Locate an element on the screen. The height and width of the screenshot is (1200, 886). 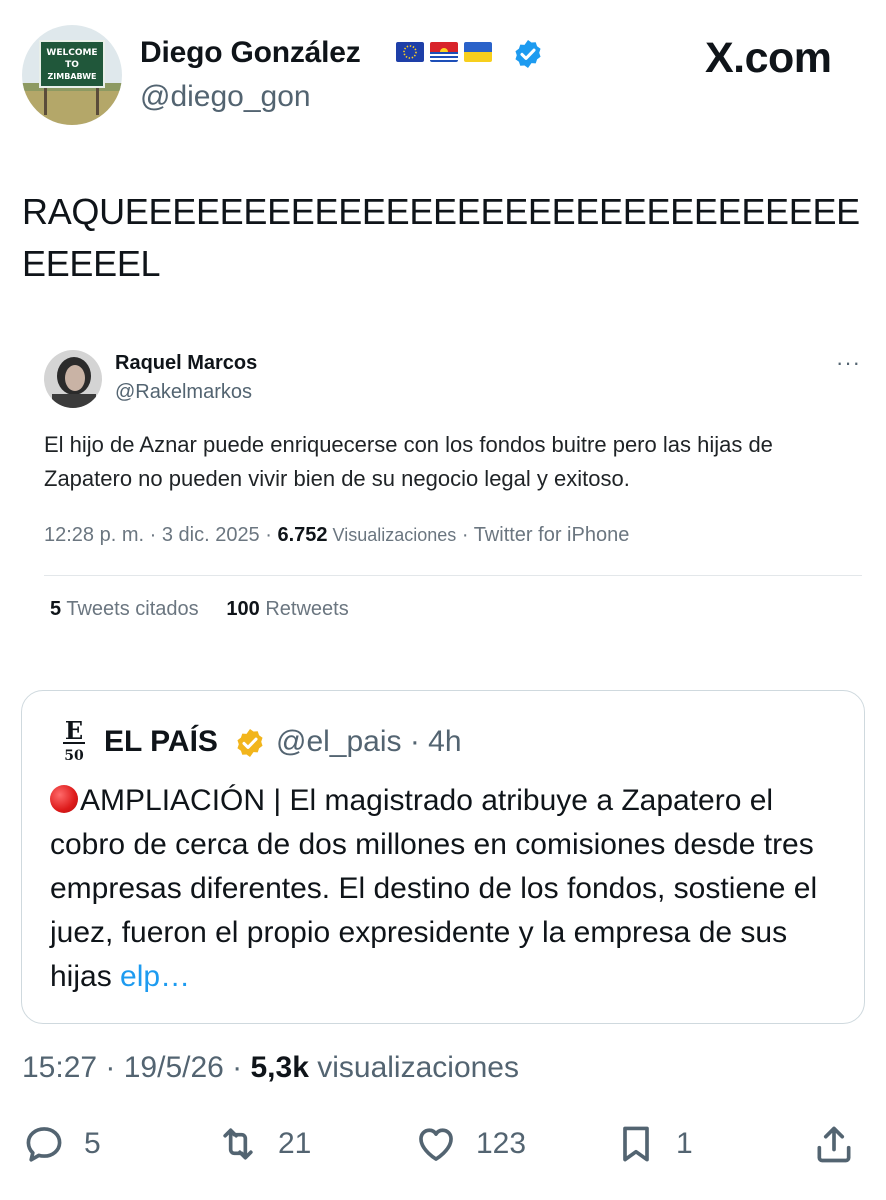
bookmark-button: 1 is located at coordinates (653, 1144).